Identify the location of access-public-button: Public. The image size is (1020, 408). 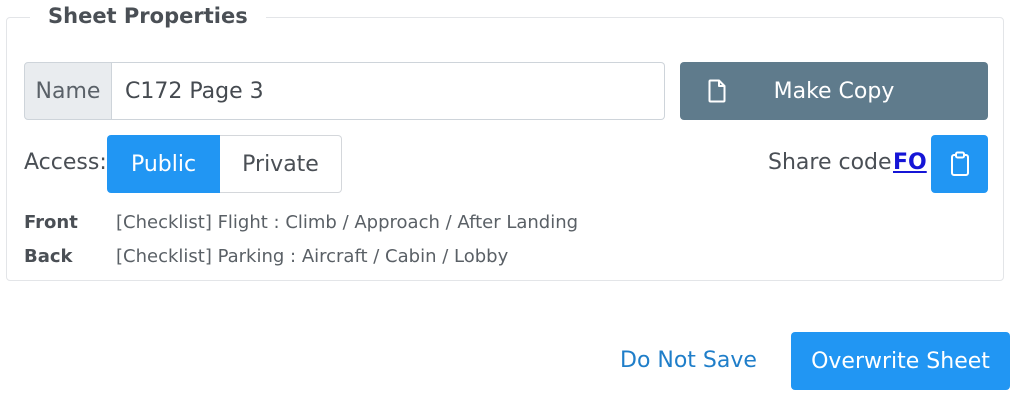
(163, 164).